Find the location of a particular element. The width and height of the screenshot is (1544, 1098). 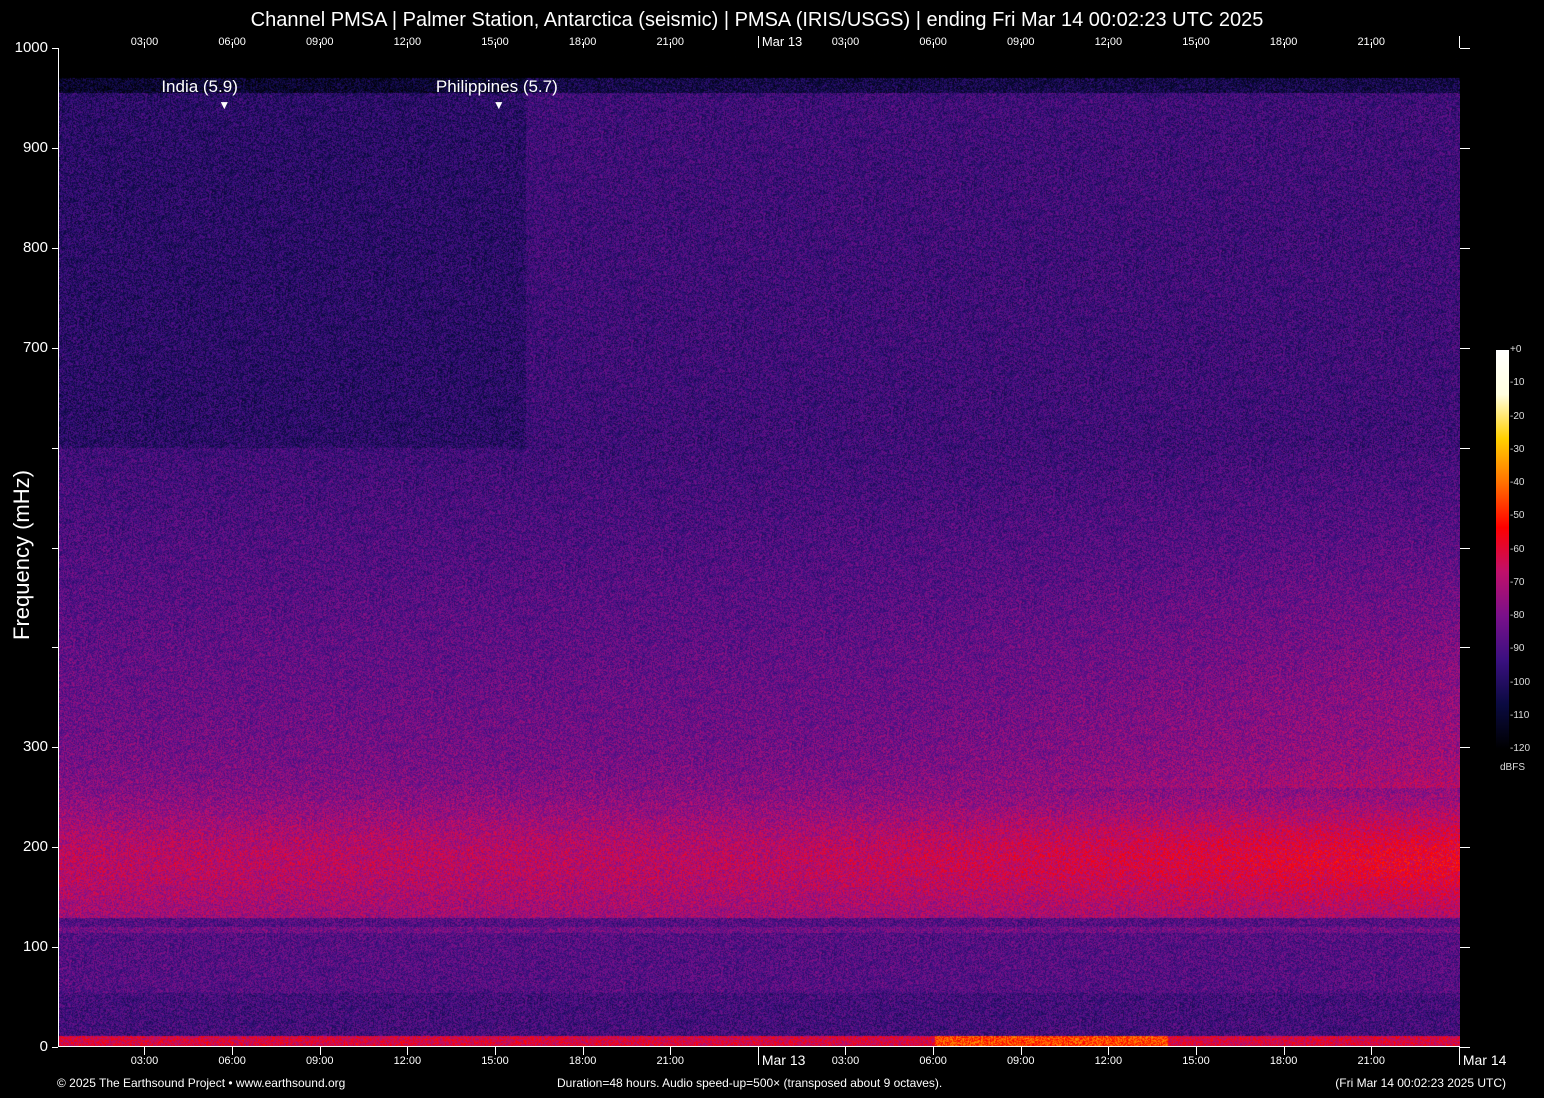

y-axis-label: Frequency (mHz) is located at coordinates (21, 555).